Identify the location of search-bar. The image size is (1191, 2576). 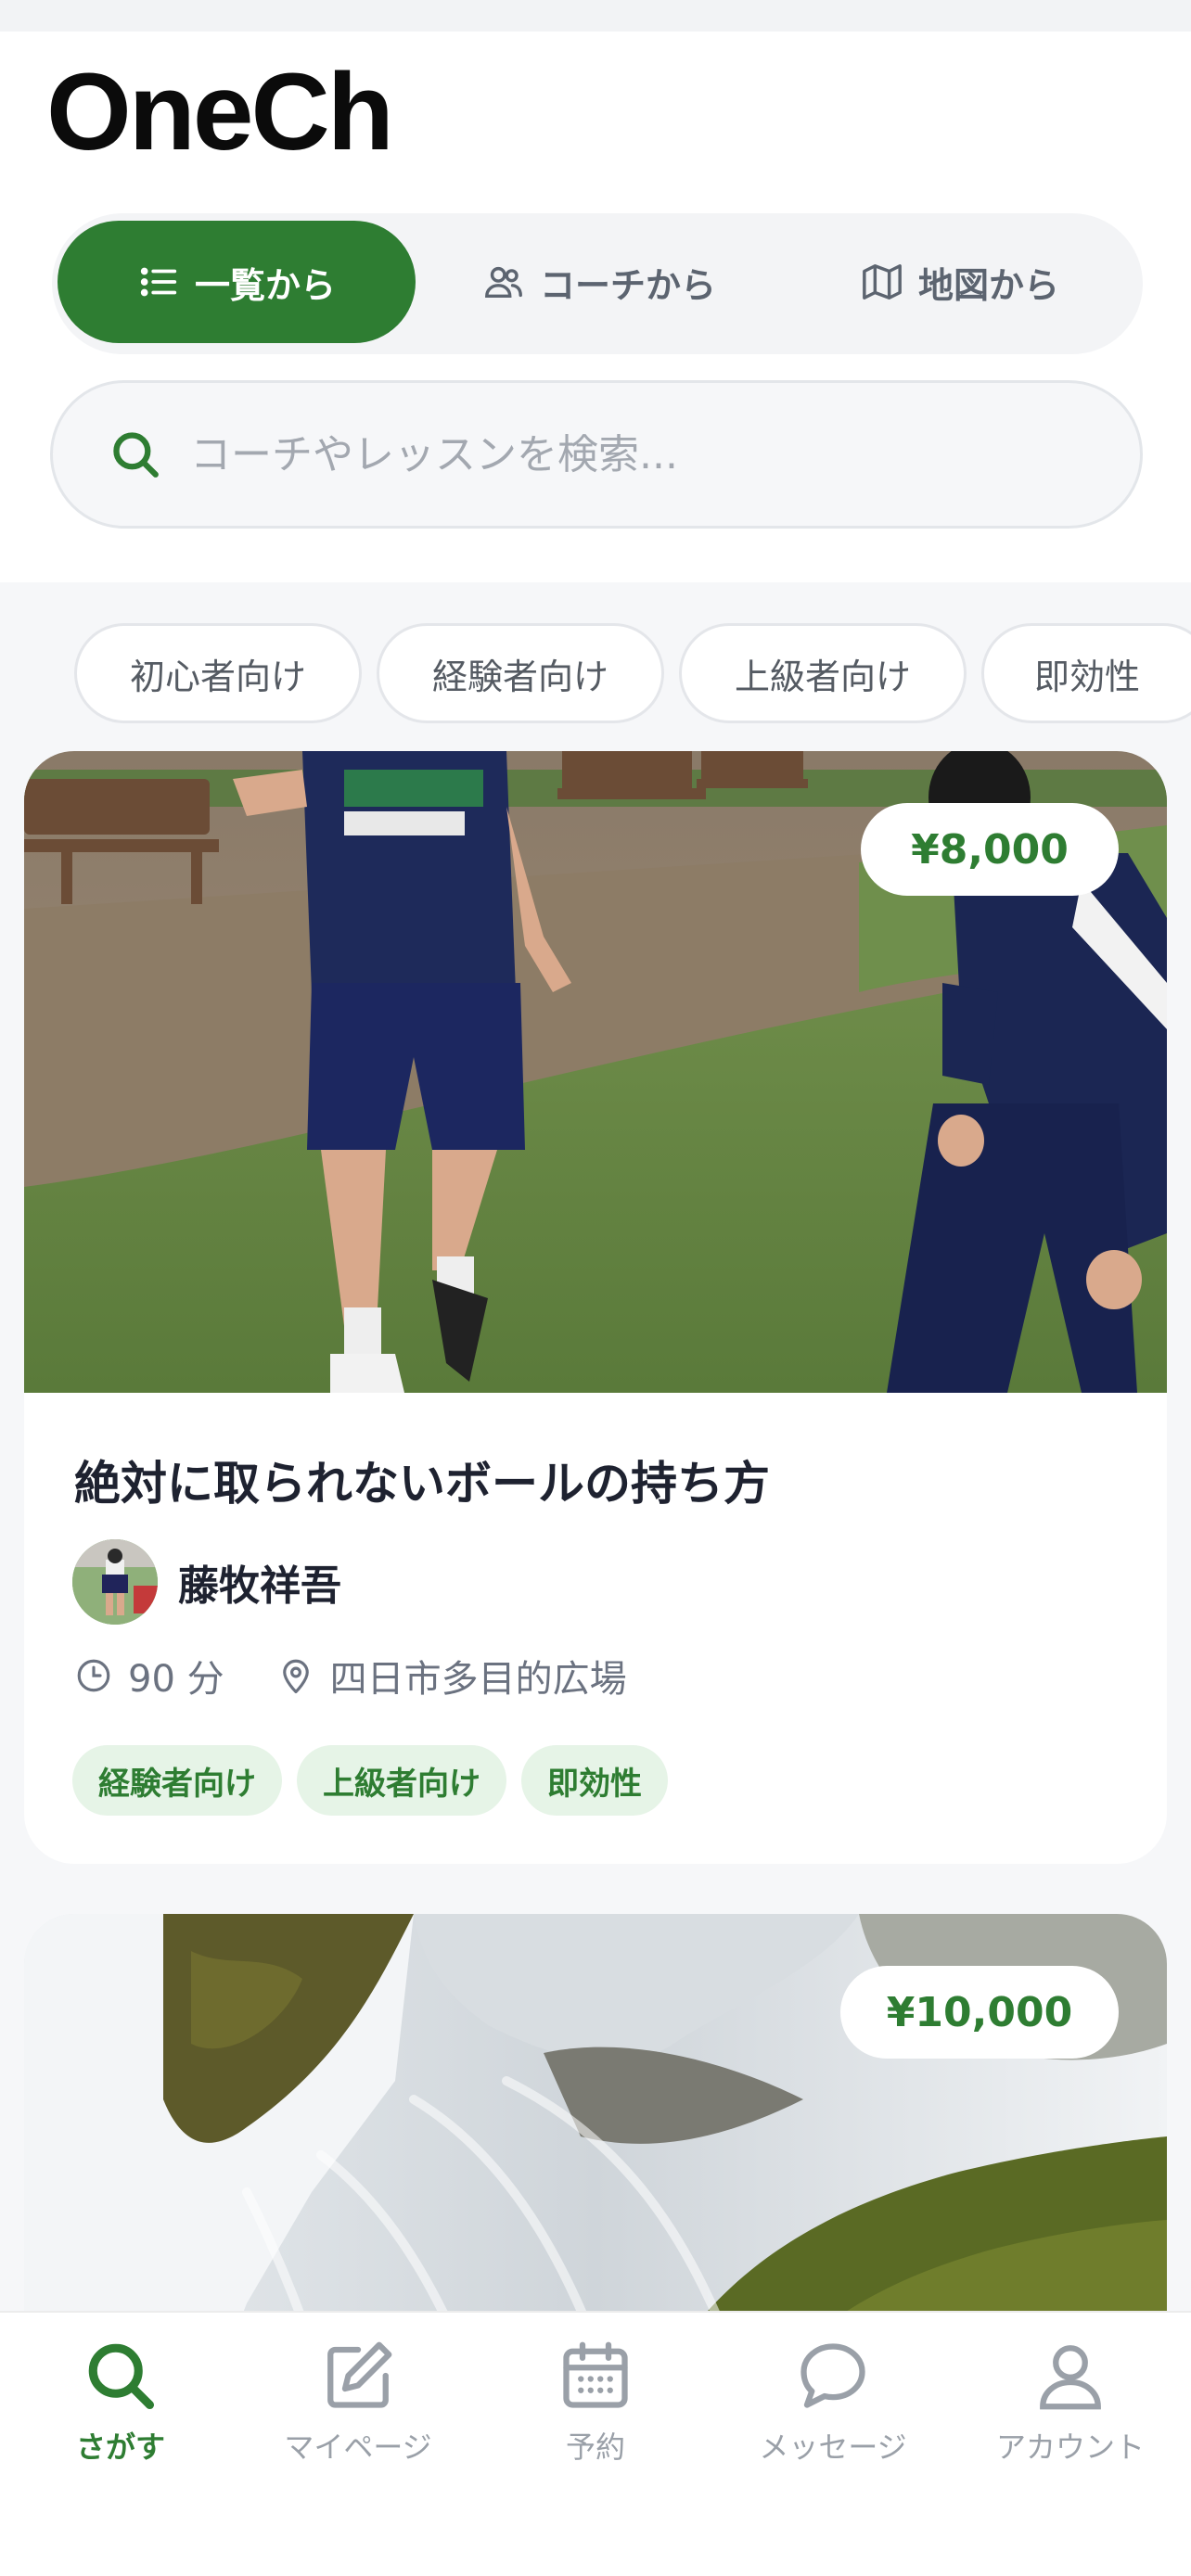
(597, 455).